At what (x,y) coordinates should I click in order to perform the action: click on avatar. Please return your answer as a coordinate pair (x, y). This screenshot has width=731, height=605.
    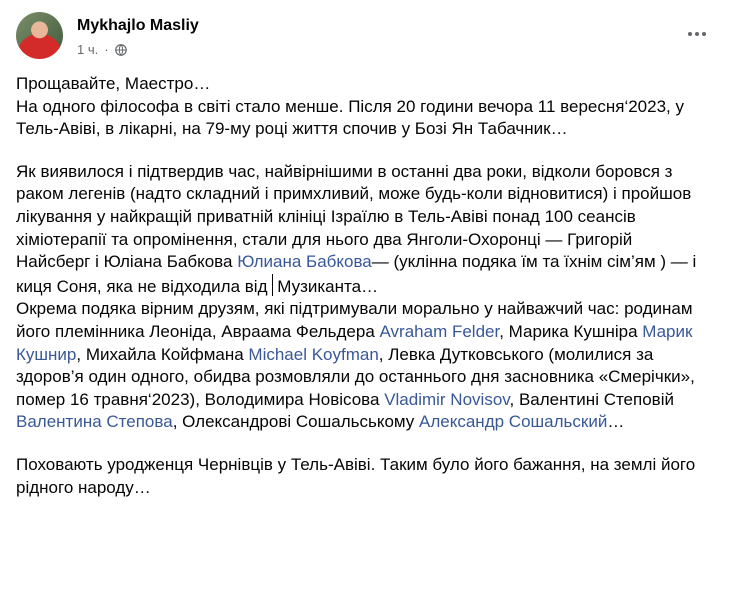
    Looking at the image, I should click on (39, 35).